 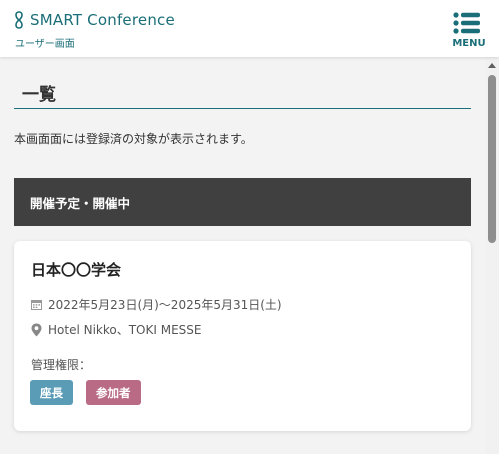 What do you see at coordinates (242, 202) in the screenshot?
I see `section-header: 開催予定・開催中` at bounding box center [242, 202].